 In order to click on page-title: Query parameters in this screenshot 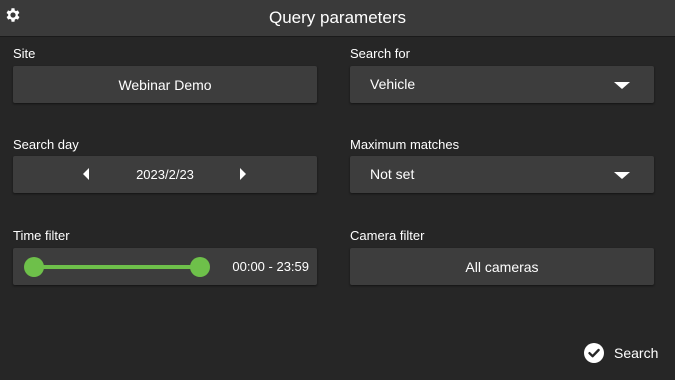, I will do `click(337, 17)`.